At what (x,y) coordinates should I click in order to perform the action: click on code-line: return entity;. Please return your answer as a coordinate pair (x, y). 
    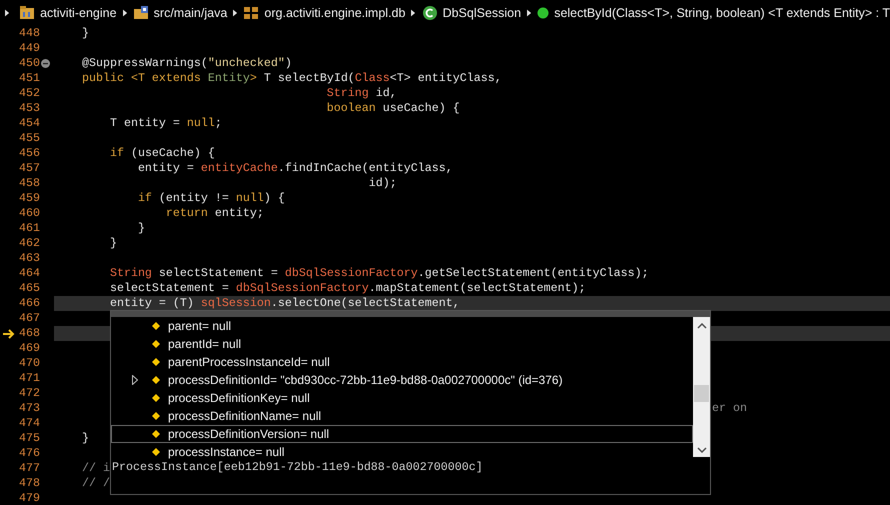
    Looking at the image, I should click on (214, 213).